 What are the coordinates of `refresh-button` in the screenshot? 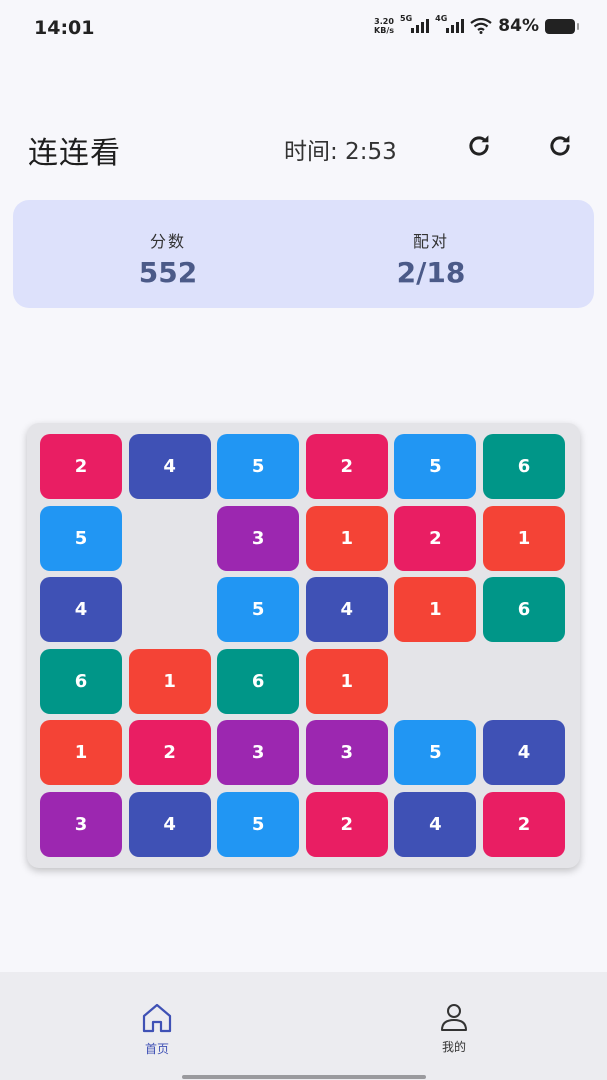 It's located at (479, 146).